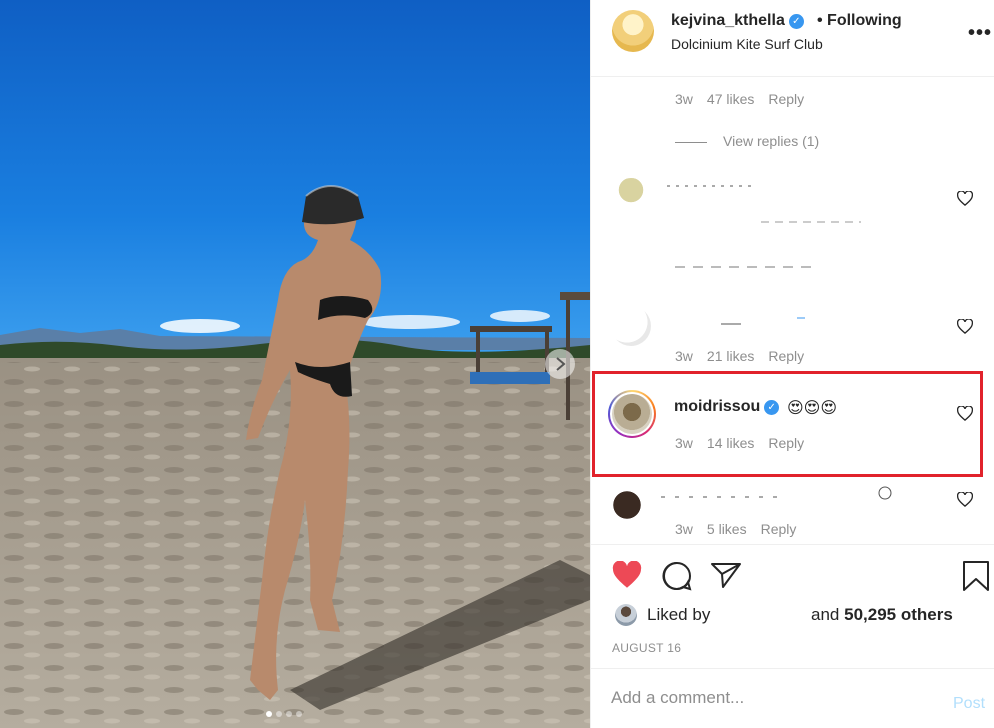 This screenshot has width=994, height=728. I want to click on more-options-icon: •••, so click(980, 33).